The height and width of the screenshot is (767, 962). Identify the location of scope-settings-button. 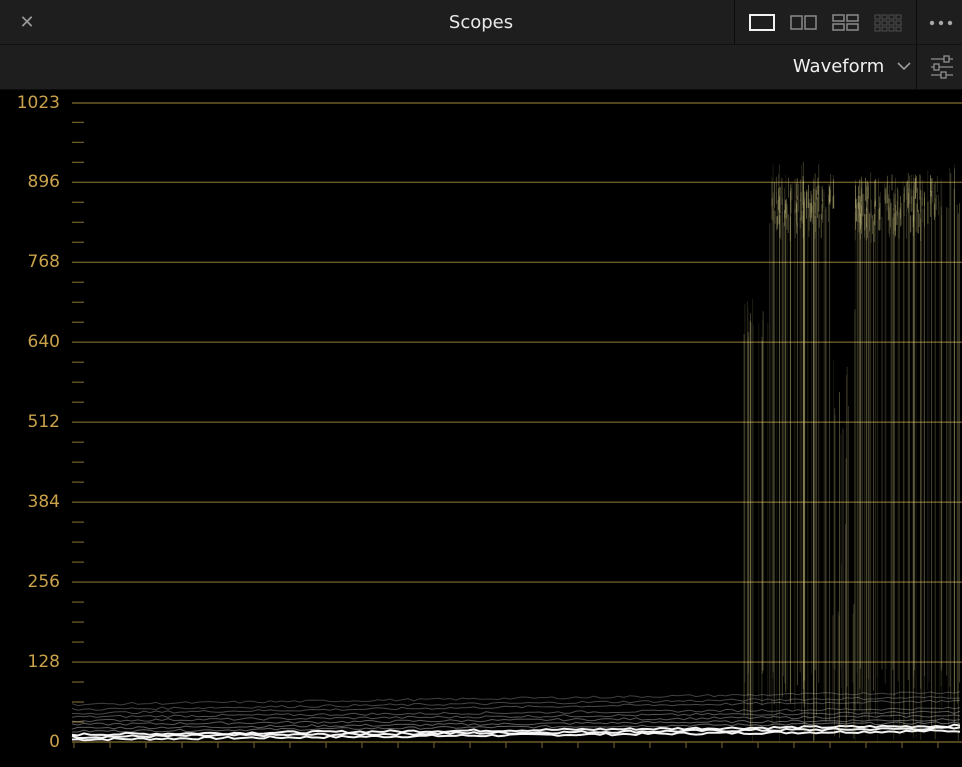
(939, 67).